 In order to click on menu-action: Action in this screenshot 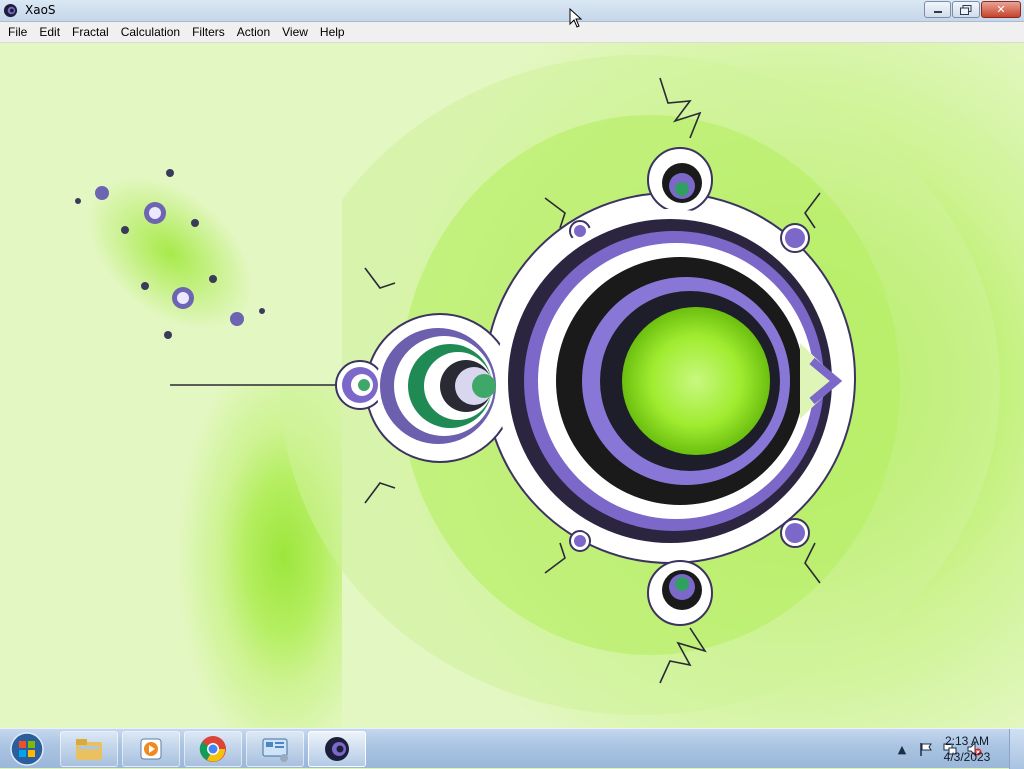, I will do `click(253, 32)`.